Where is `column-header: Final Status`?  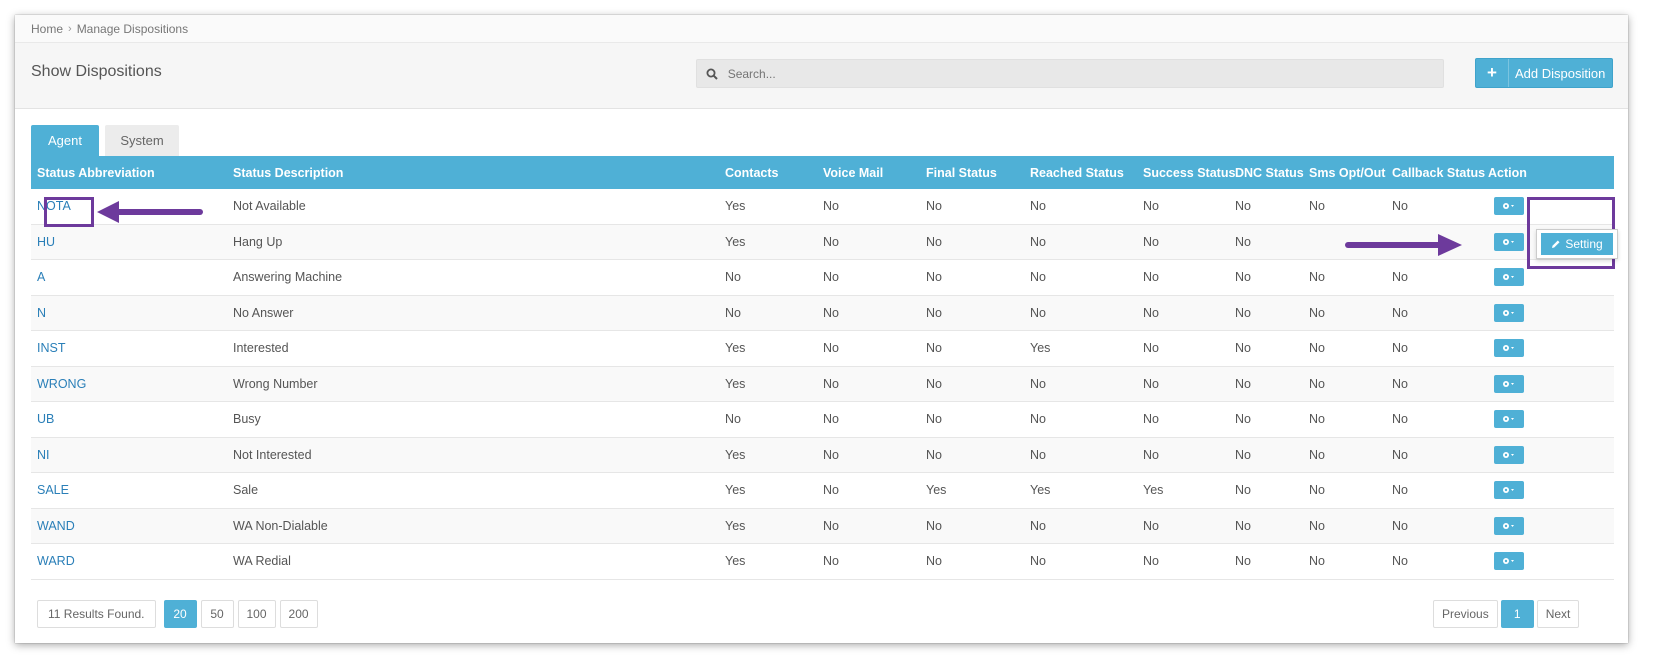 column-header: Final Status is located at coordinates (961, 172).